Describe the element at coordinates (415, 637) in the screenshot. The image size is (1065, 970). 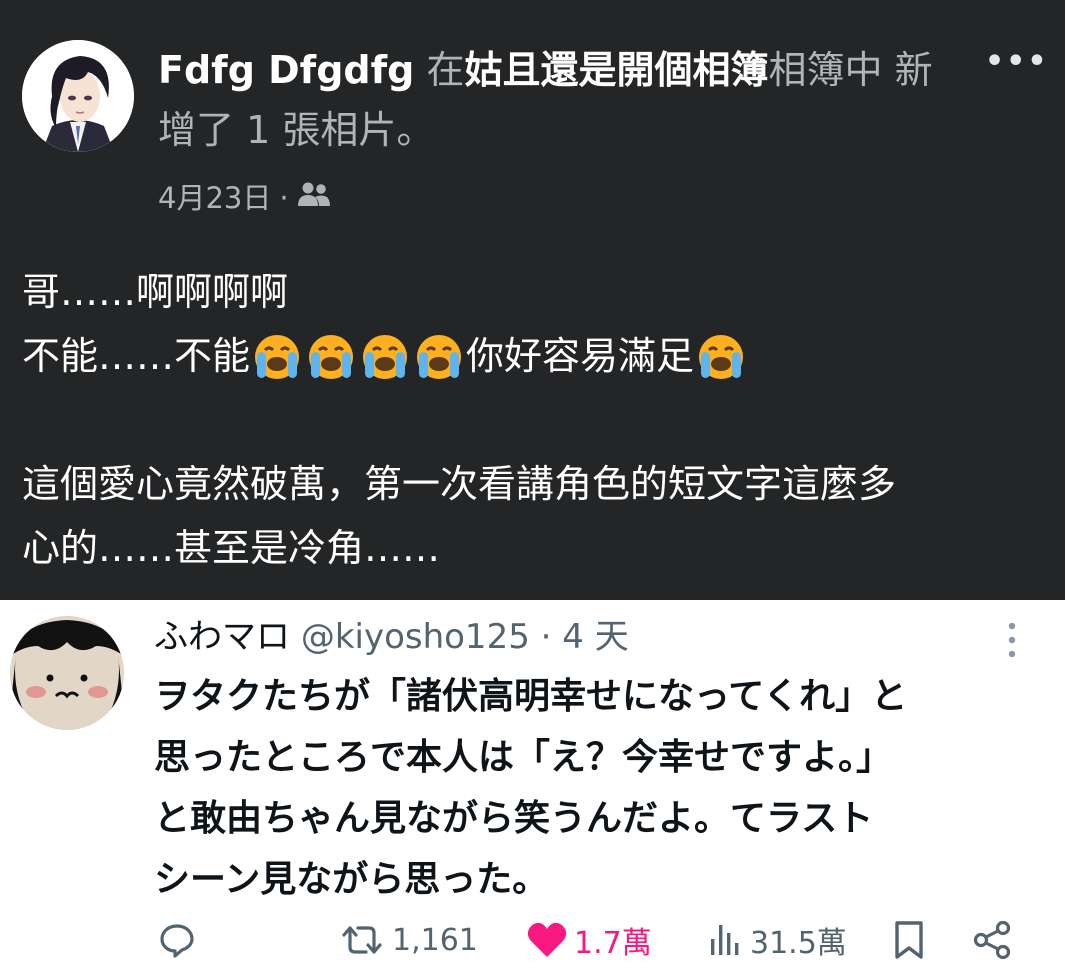
I see `user-handle: @kiyosho125` at that location.